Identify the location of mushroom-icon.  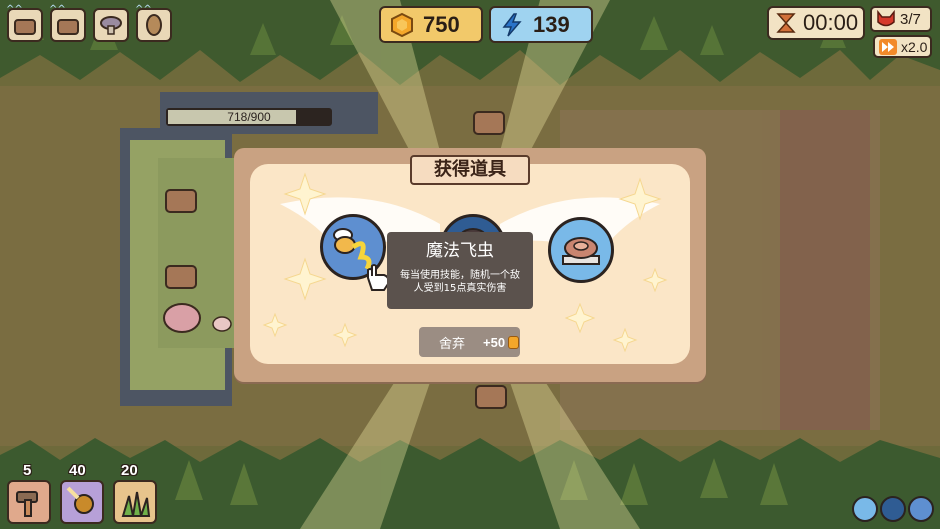
(111, 25).